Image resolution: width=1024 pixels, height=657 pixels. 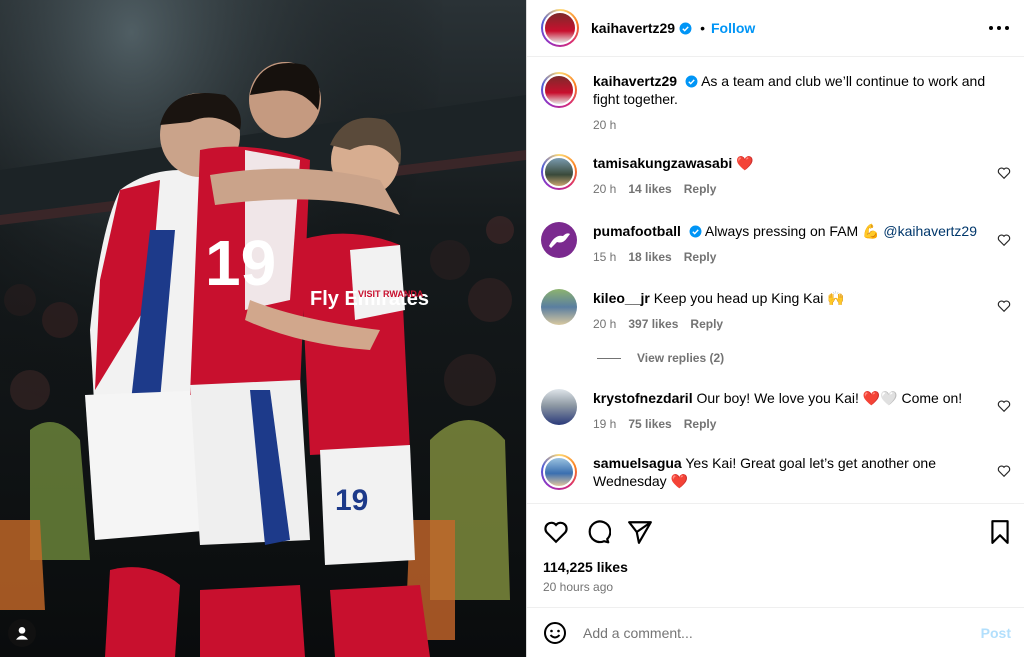 I want to click on comment-icon, so click(x=600, y=532).